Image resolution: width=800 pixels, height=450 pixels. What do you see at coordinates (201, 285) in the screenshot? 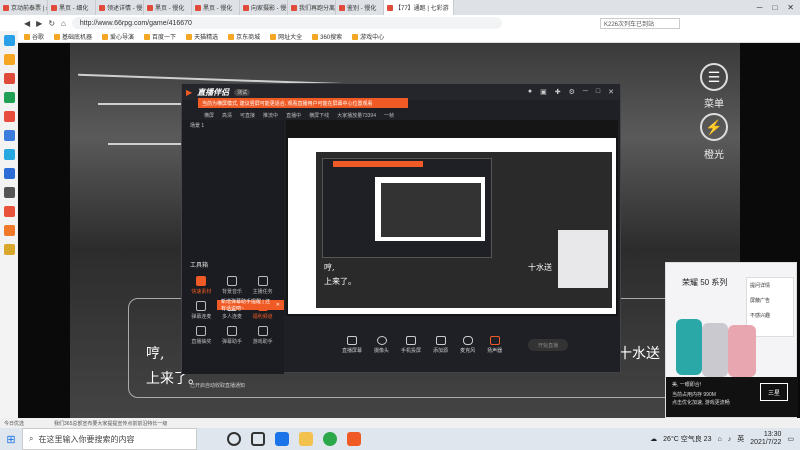
I see `tool-item: 快速素材` at bounding box center [201, 285].